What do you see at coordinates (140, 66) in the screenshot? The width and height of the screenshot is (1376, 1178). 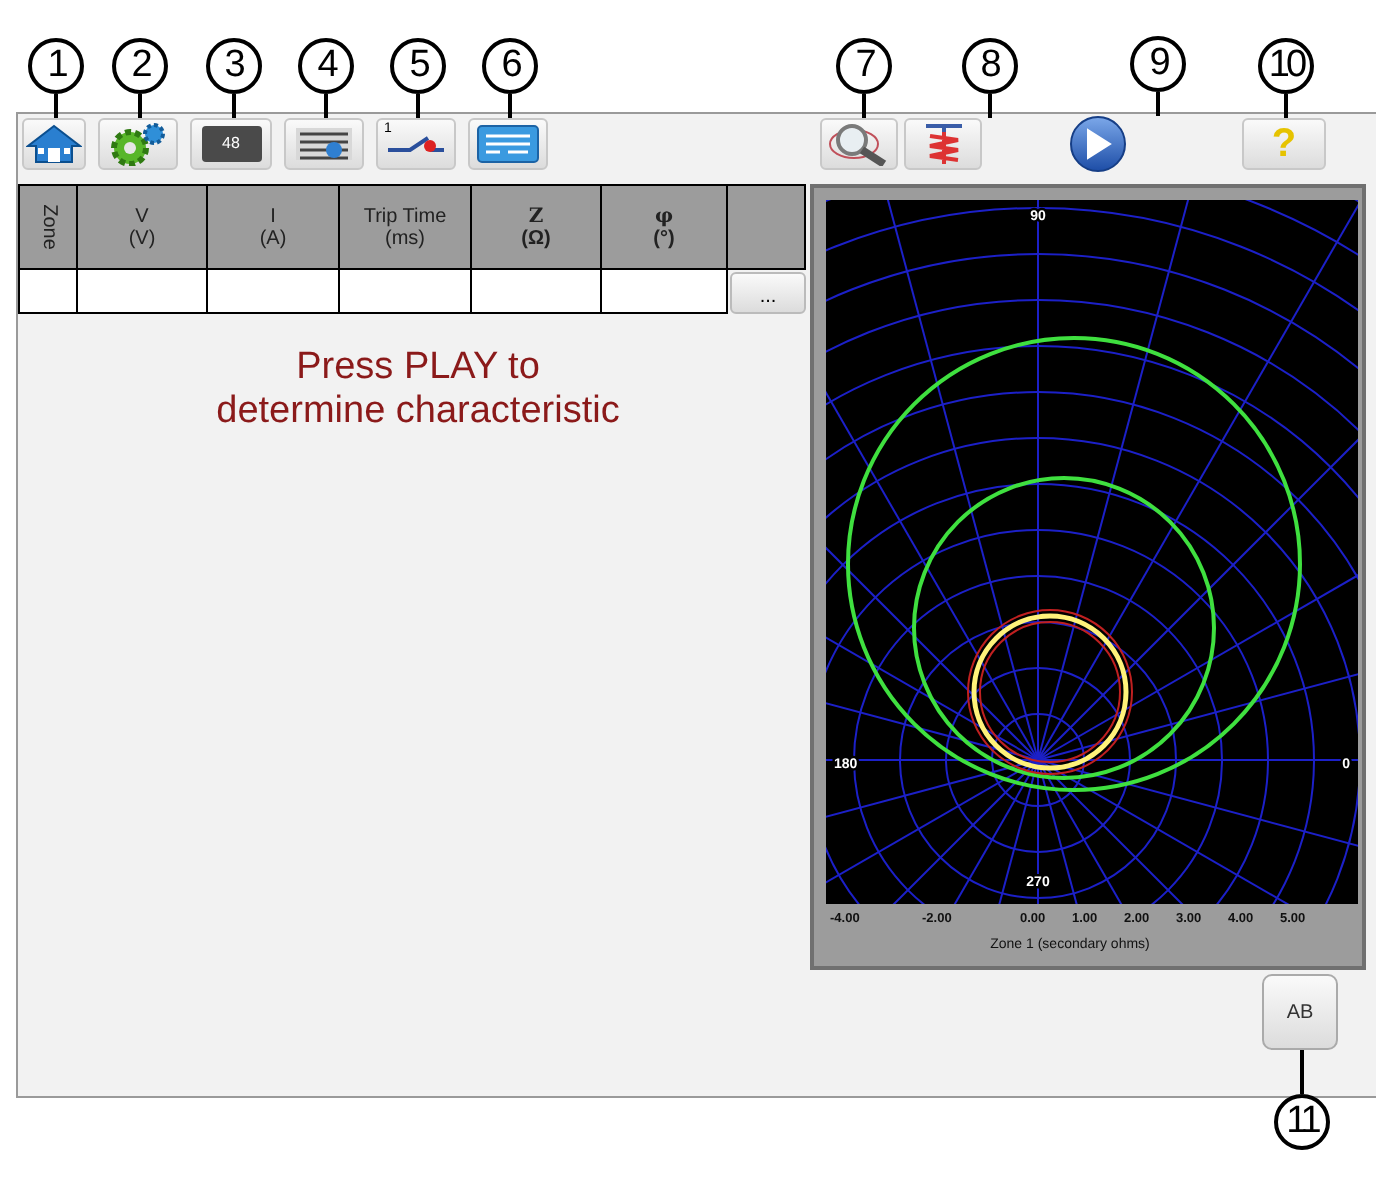 I see `callout-number: 2` at bounding box center [140, 66].